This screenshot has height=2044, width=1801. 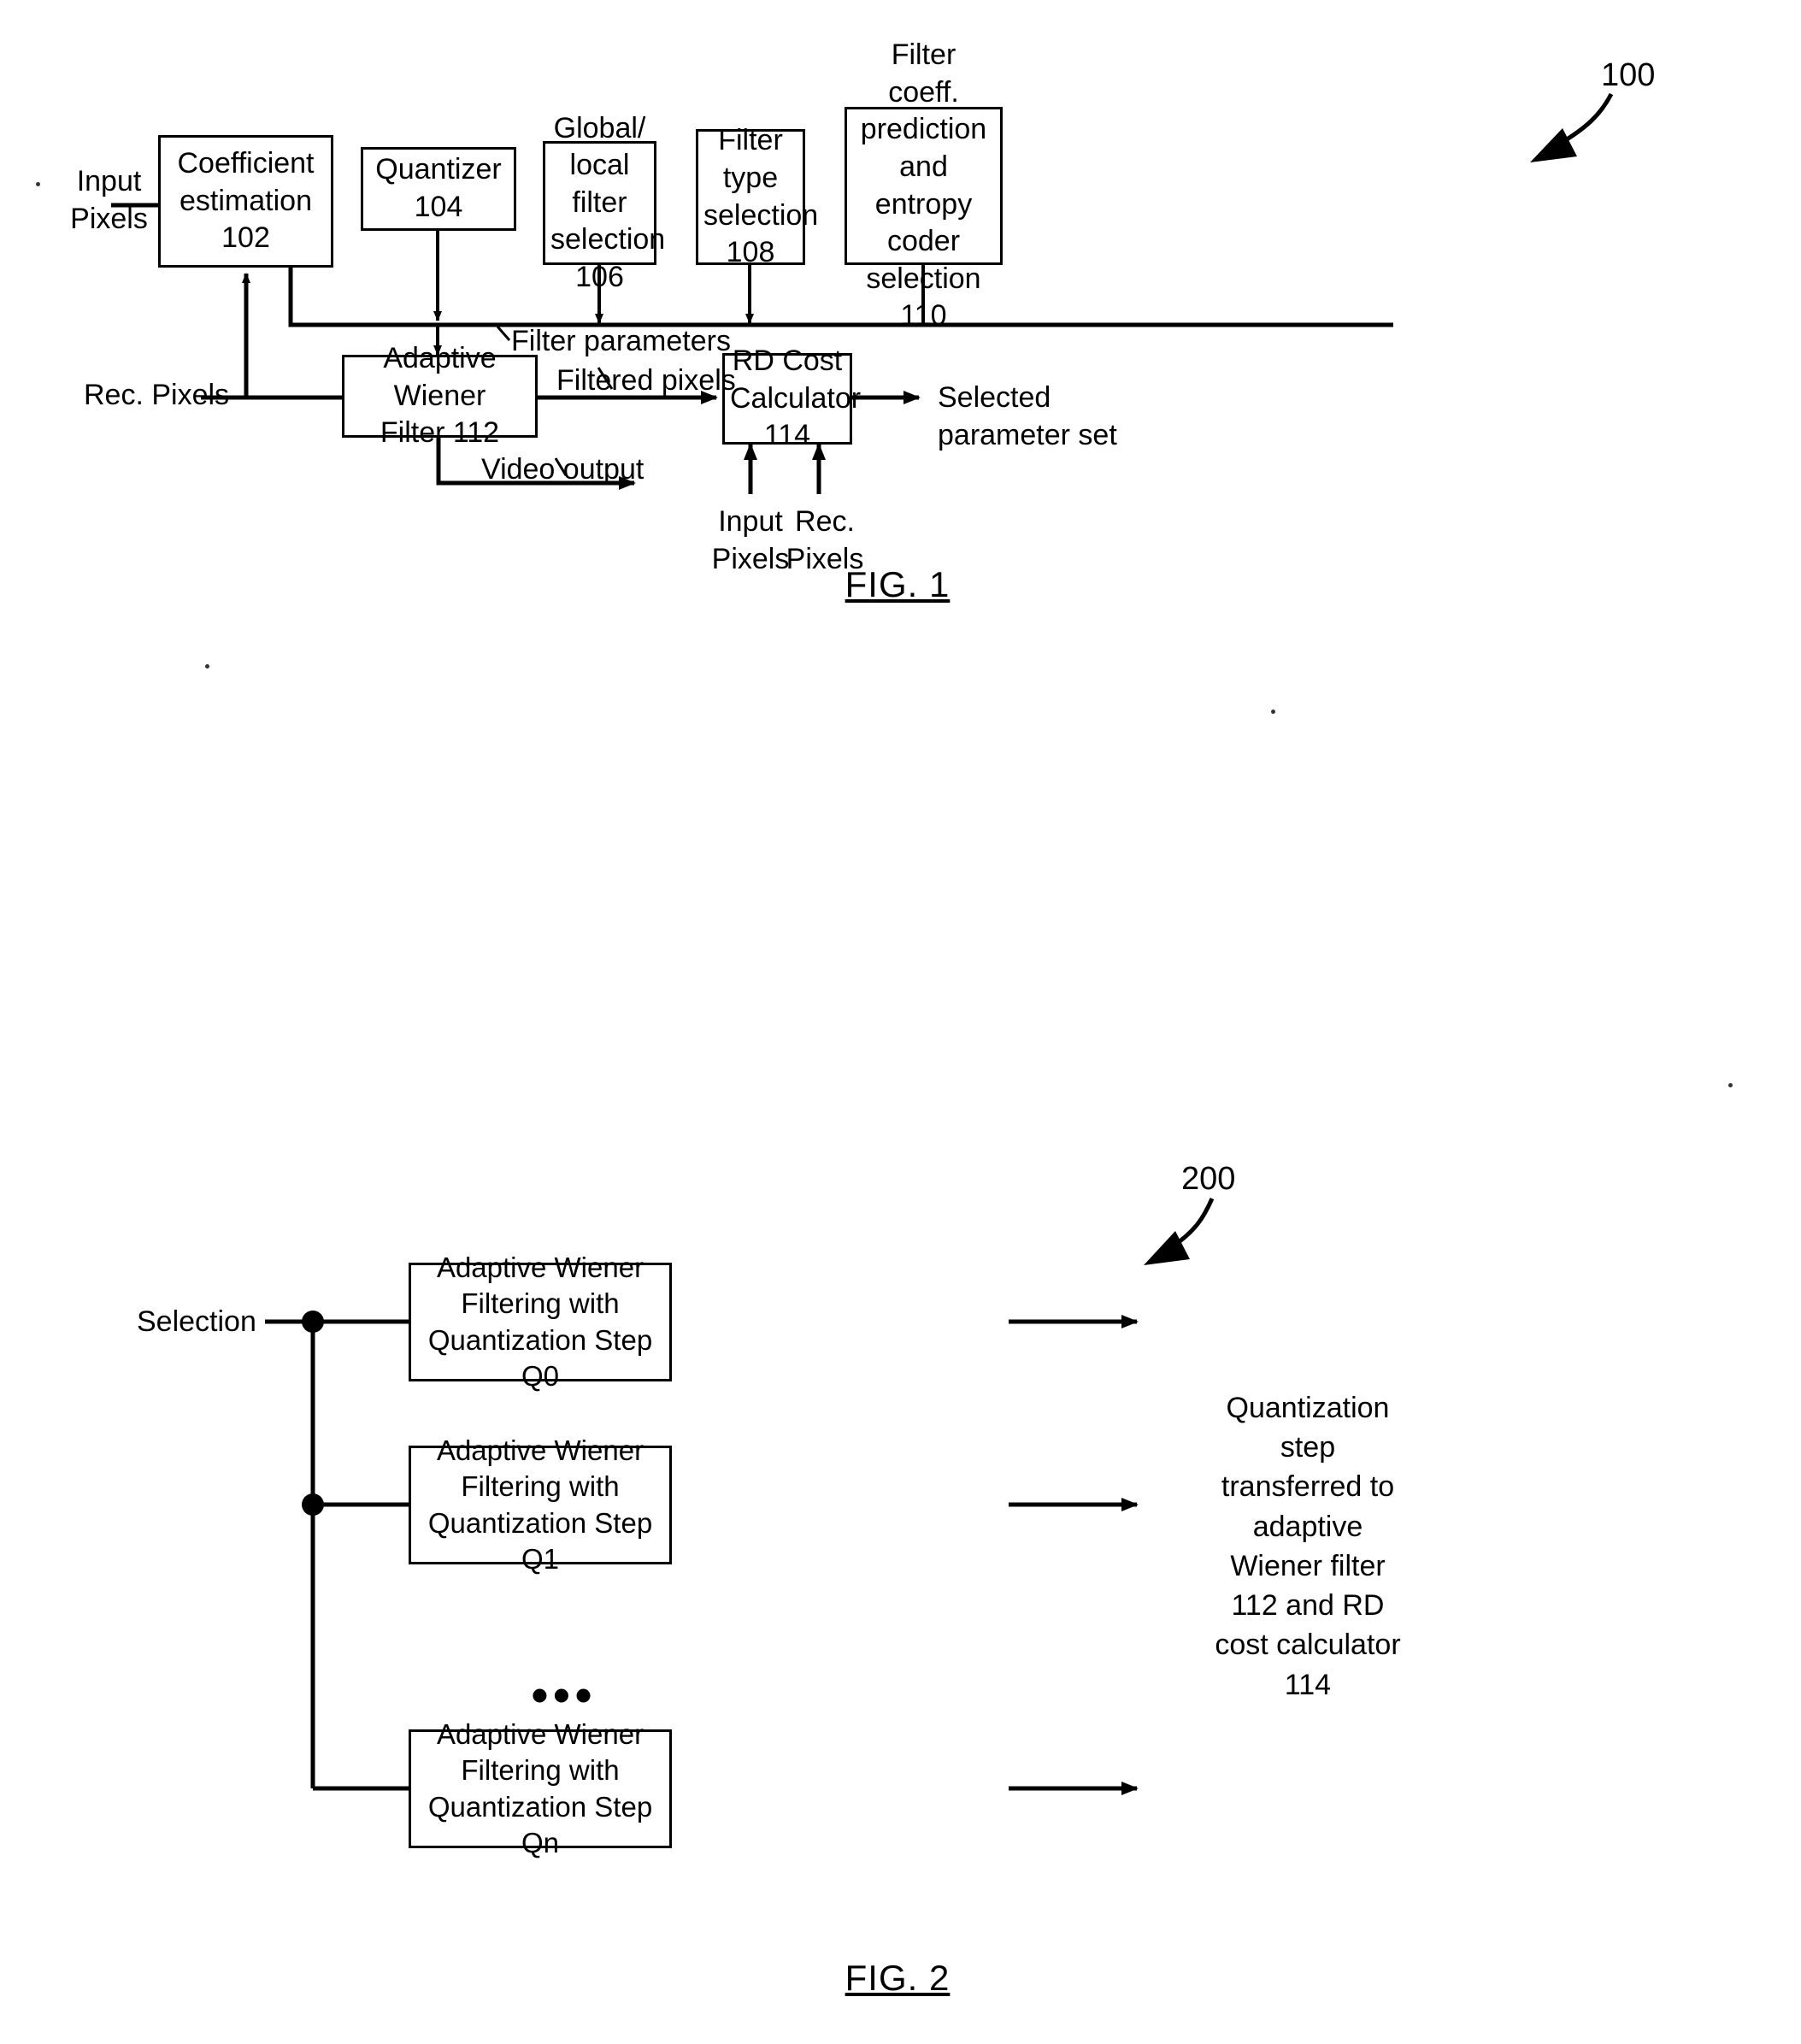 I want to click on box-line: selection 110, so click(x=924, y=298).